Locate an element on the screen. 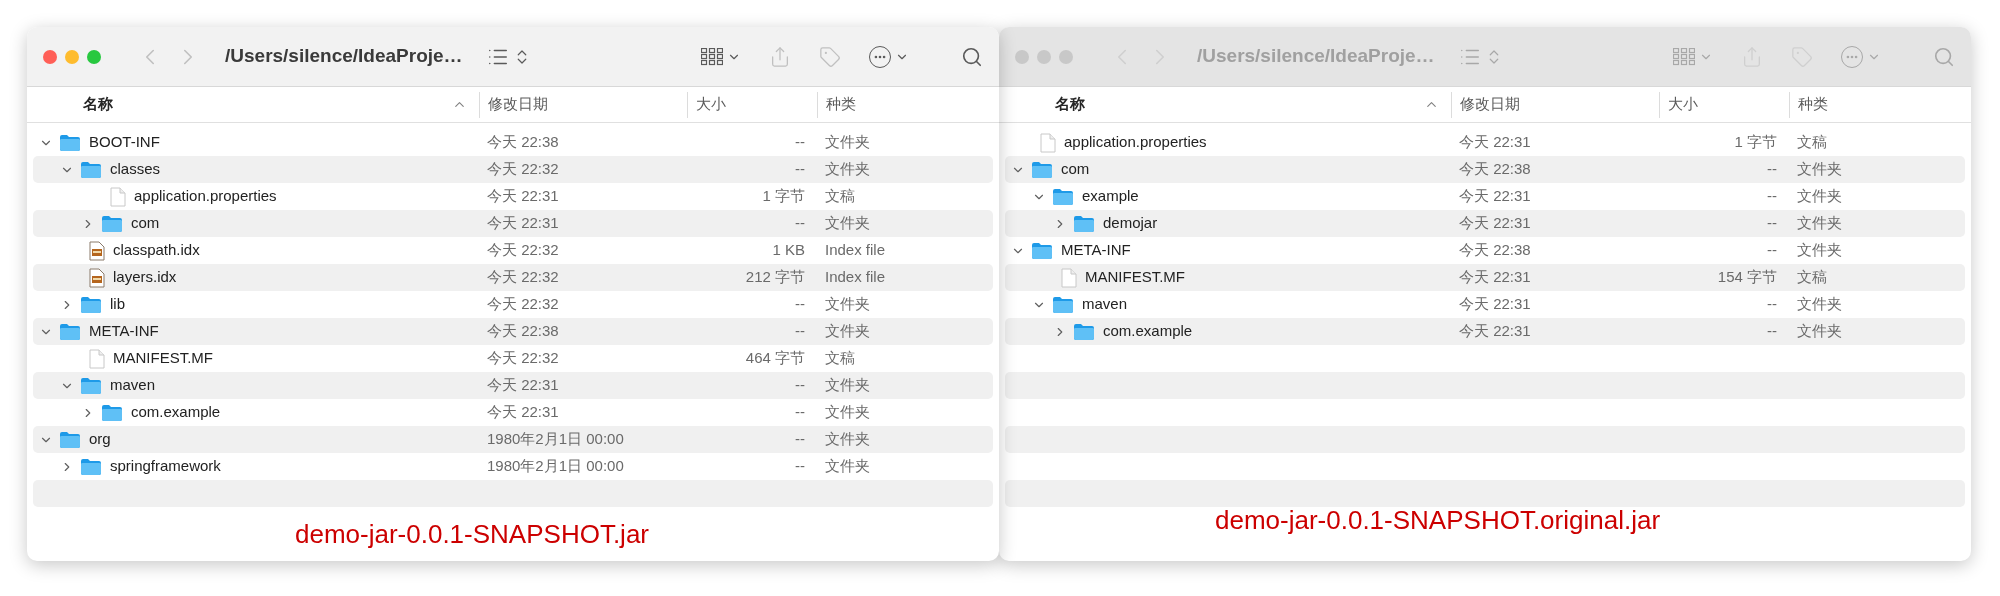 This screenshot has height=596, width=2000. file-name: springframework is located at coordinates (165, 466).